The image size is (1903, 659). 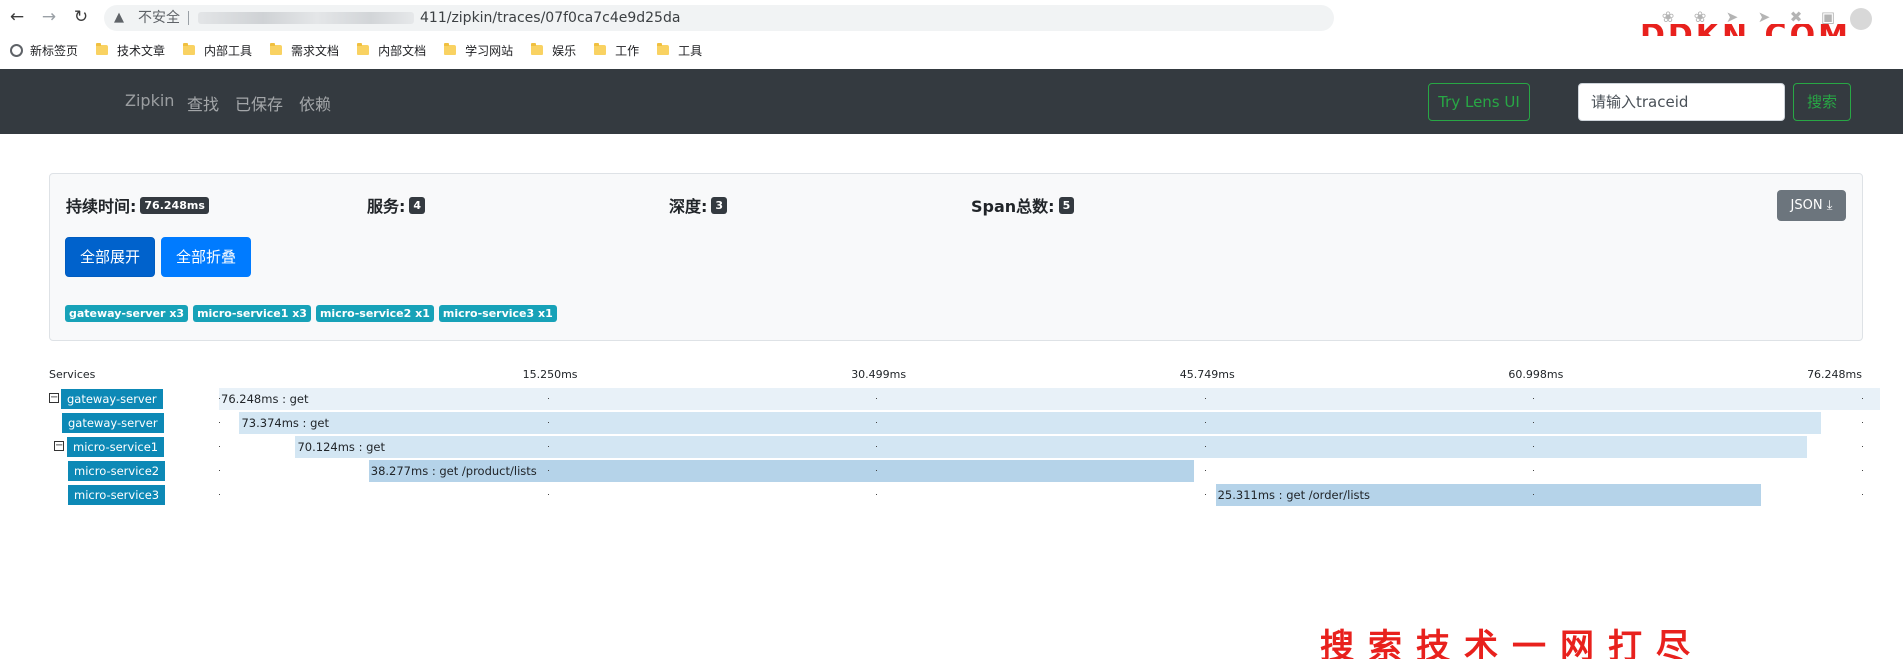 What do you see at coordinates (117, 471) in the screenshot?
I see `span-service-label: micro-service2` at bounding box center [117, 471].